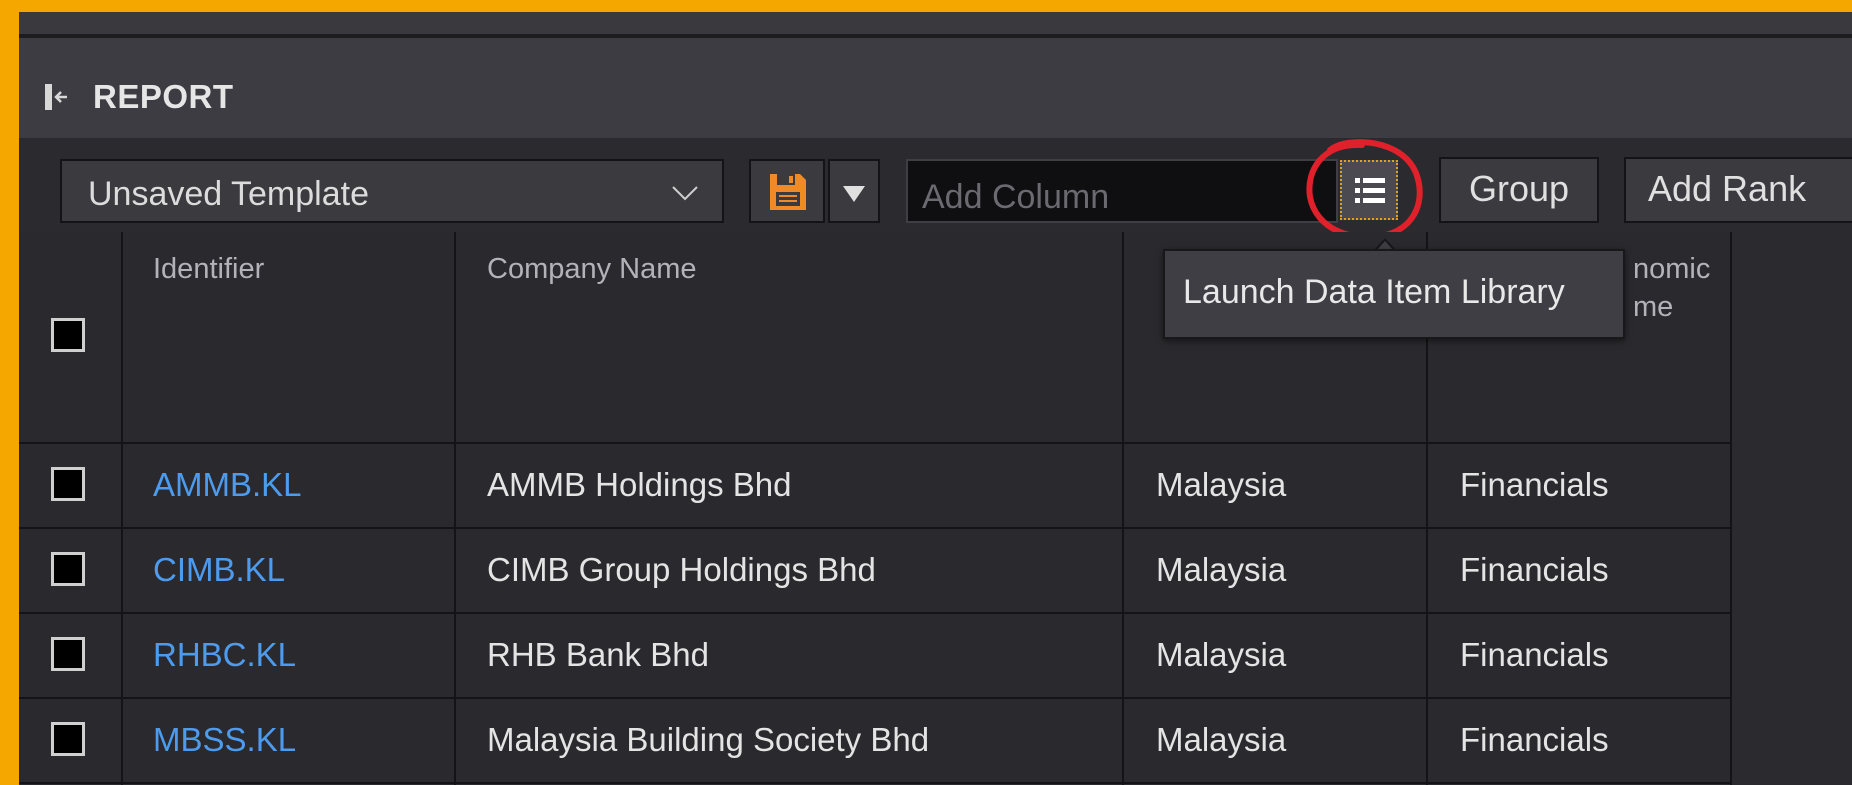 Image resolution: width=1852 pixels, height=785 pixels. What do you see at coordinates (598, 654) in the screenshot?
I see `company-name-cell: RHB Bank Bhd` at bounding box center [598, 654].